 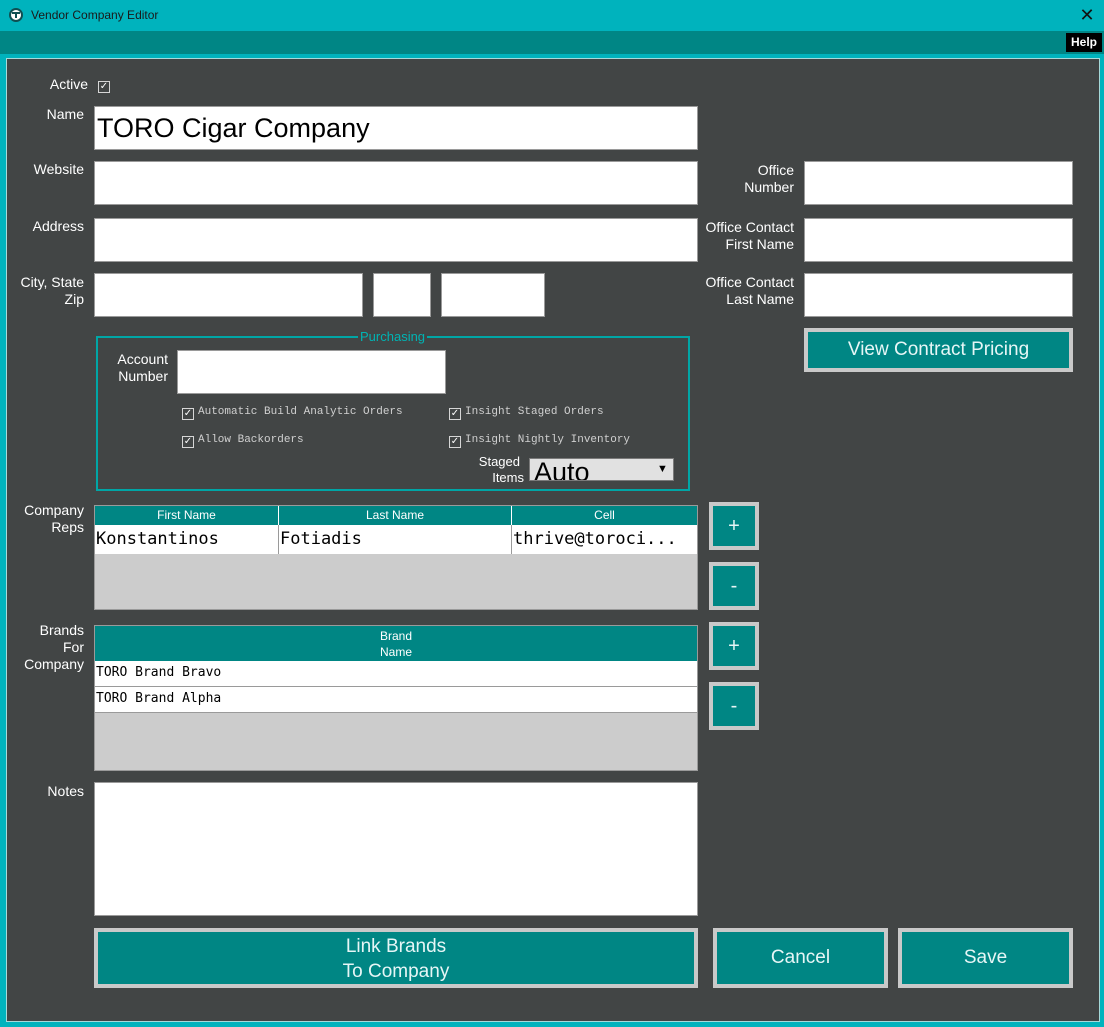 I want to click on address-field, so click(x=396, y=240).